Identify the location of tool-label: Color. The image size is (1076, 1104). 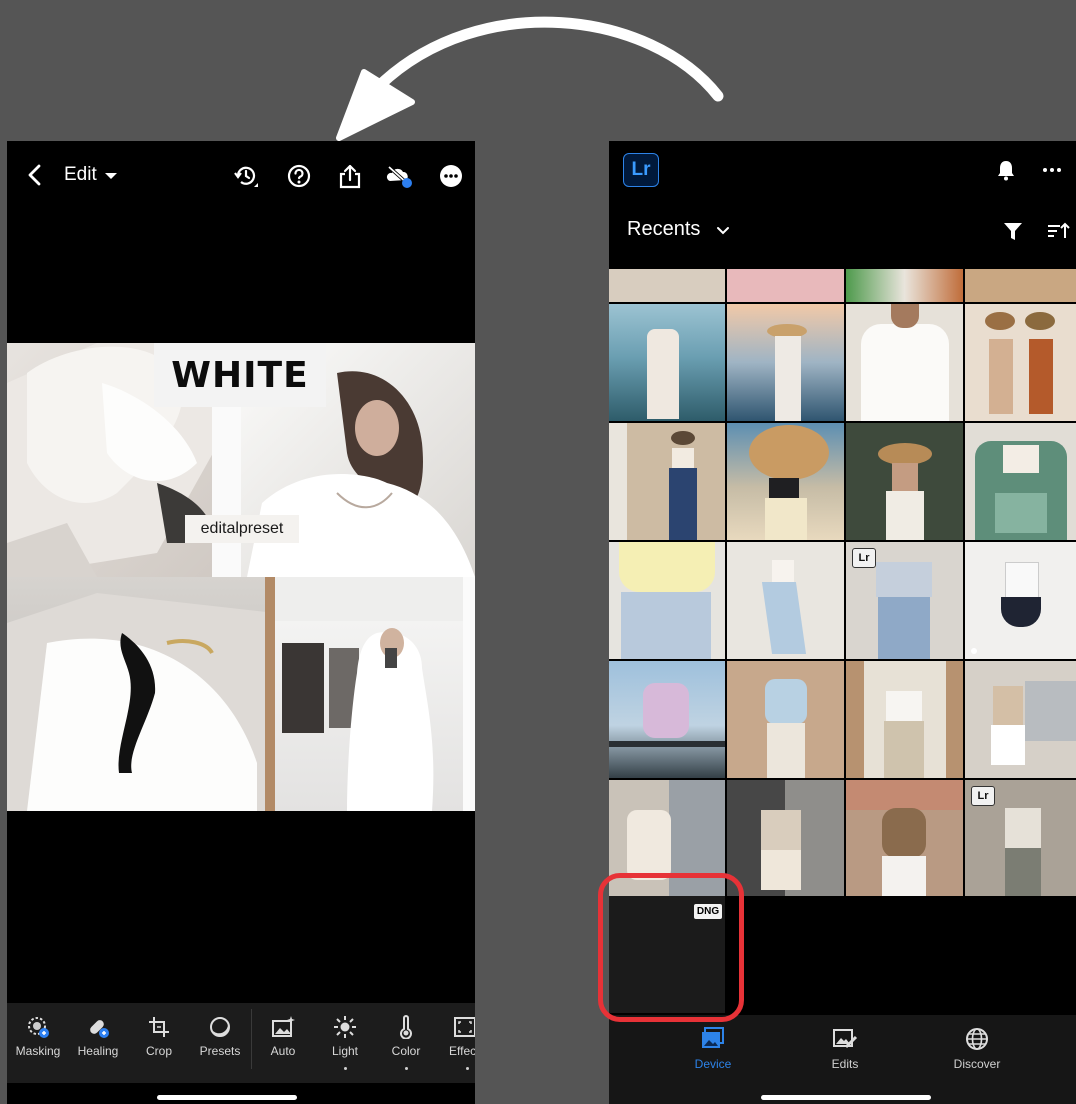
(406, 1051).